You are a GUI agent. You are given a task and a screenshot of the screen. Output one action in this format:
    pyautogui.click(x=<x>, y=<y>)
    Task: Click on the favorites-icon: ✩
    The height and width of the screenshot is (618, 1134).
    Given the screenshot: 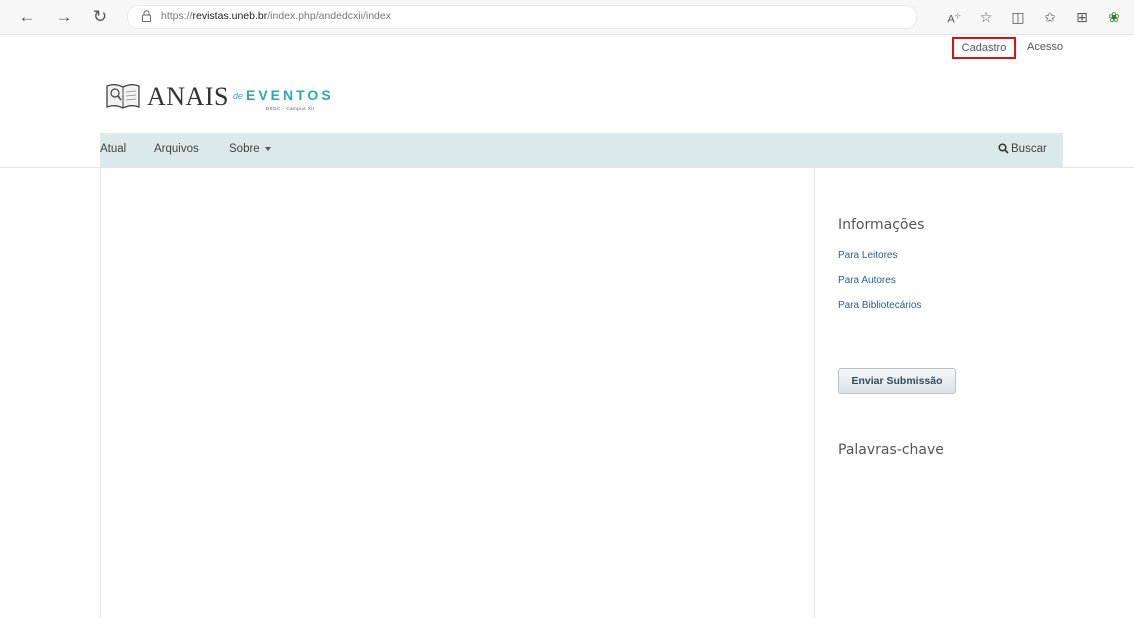 What is the action you would take?
    pyautogui.click(x=1050, y=17)
    